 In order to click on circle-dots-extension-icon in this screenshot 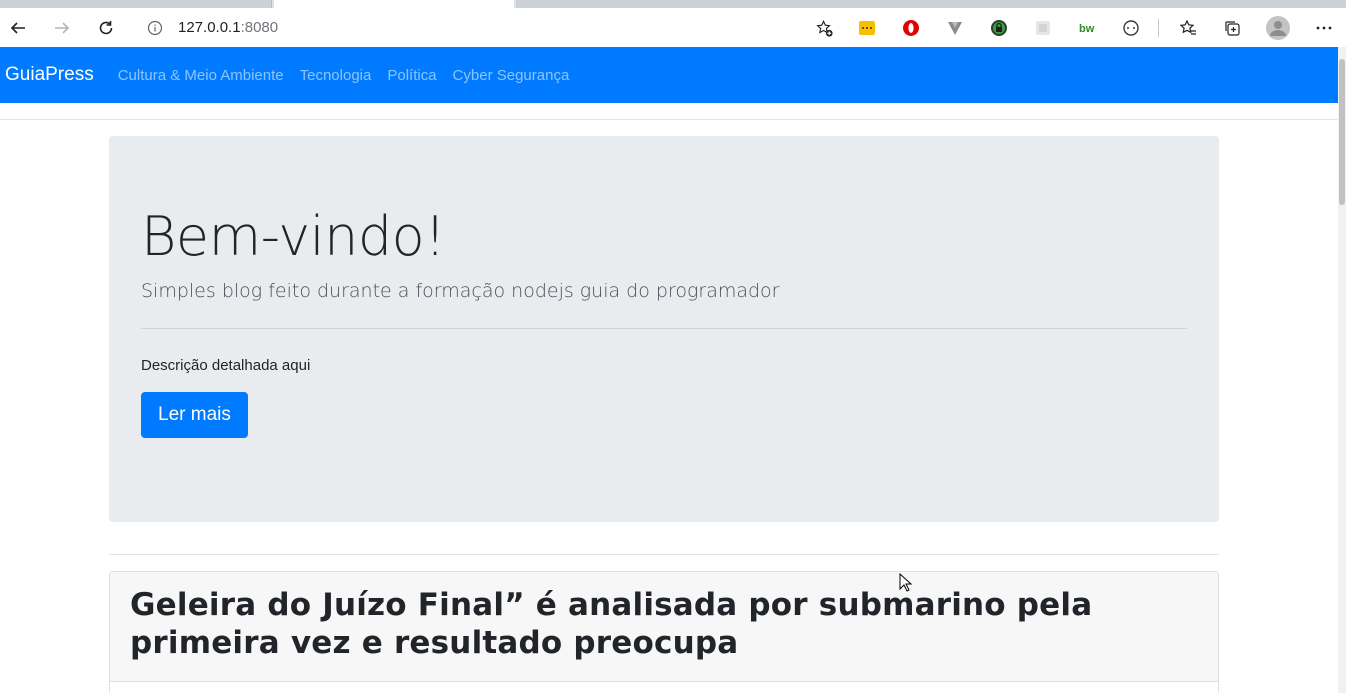, I will do `click(1131, 28)`.